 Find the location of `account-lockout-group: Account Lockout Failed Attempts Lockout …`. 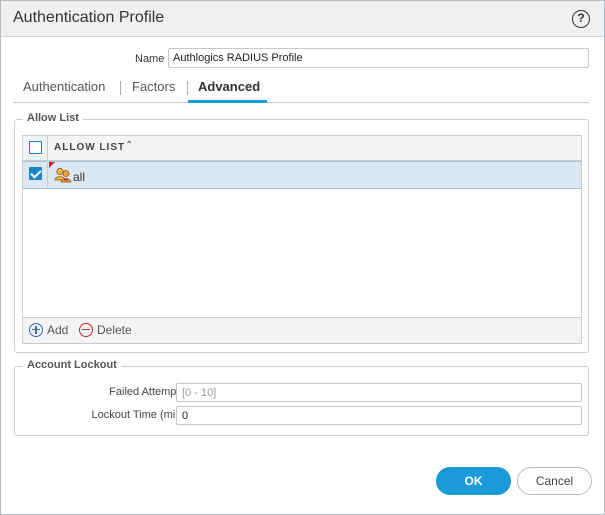

account-lockout-group: Account Lockout Failed Attempts Lockout … is located at coordinates (301, 397).